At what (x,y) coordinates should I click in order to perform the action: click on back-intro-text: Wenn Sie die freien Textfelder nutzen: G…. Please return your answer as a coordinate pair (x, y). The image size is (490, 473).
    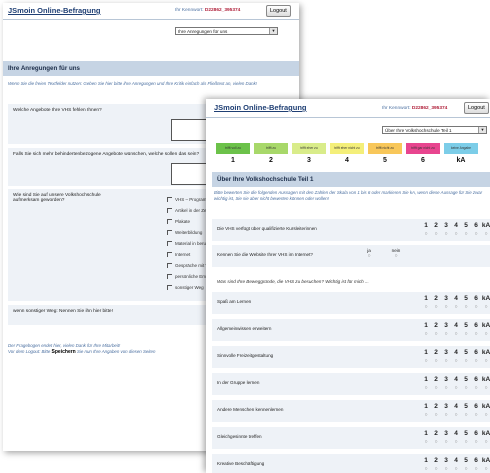
    Looking at the image, I should click on (133, 83).